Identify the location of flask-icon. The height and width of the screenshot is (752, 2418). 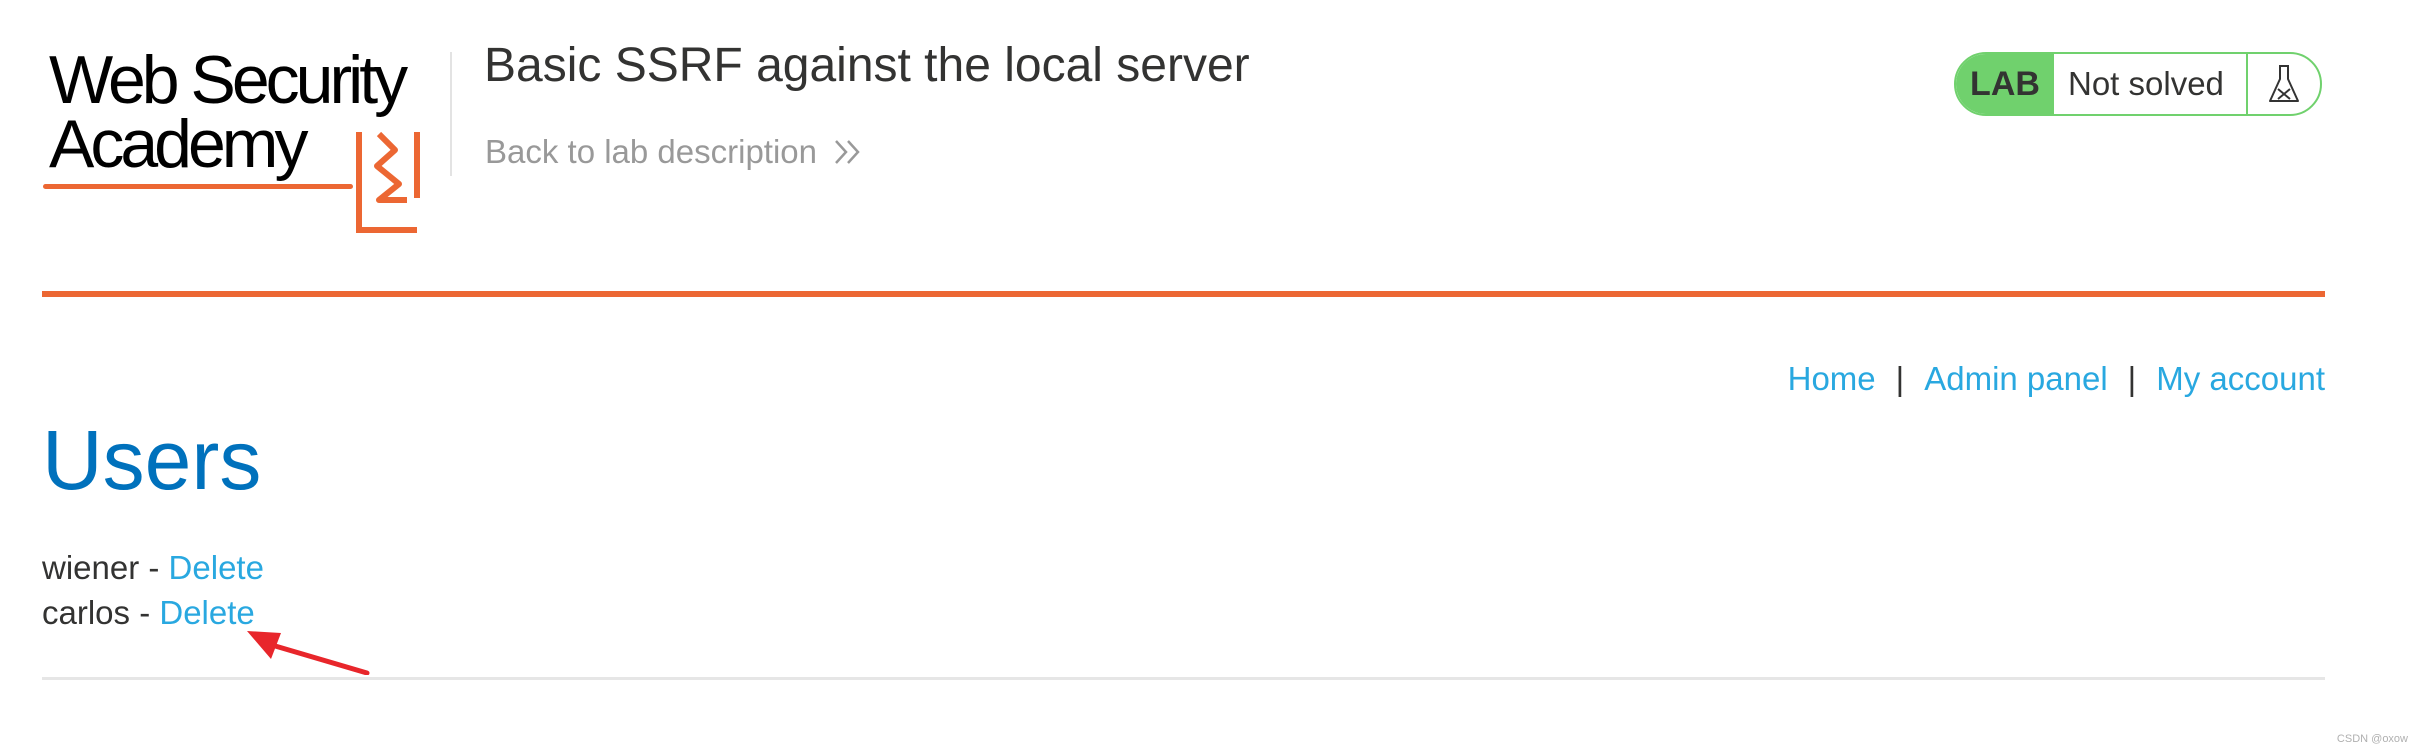
(2283, 84).